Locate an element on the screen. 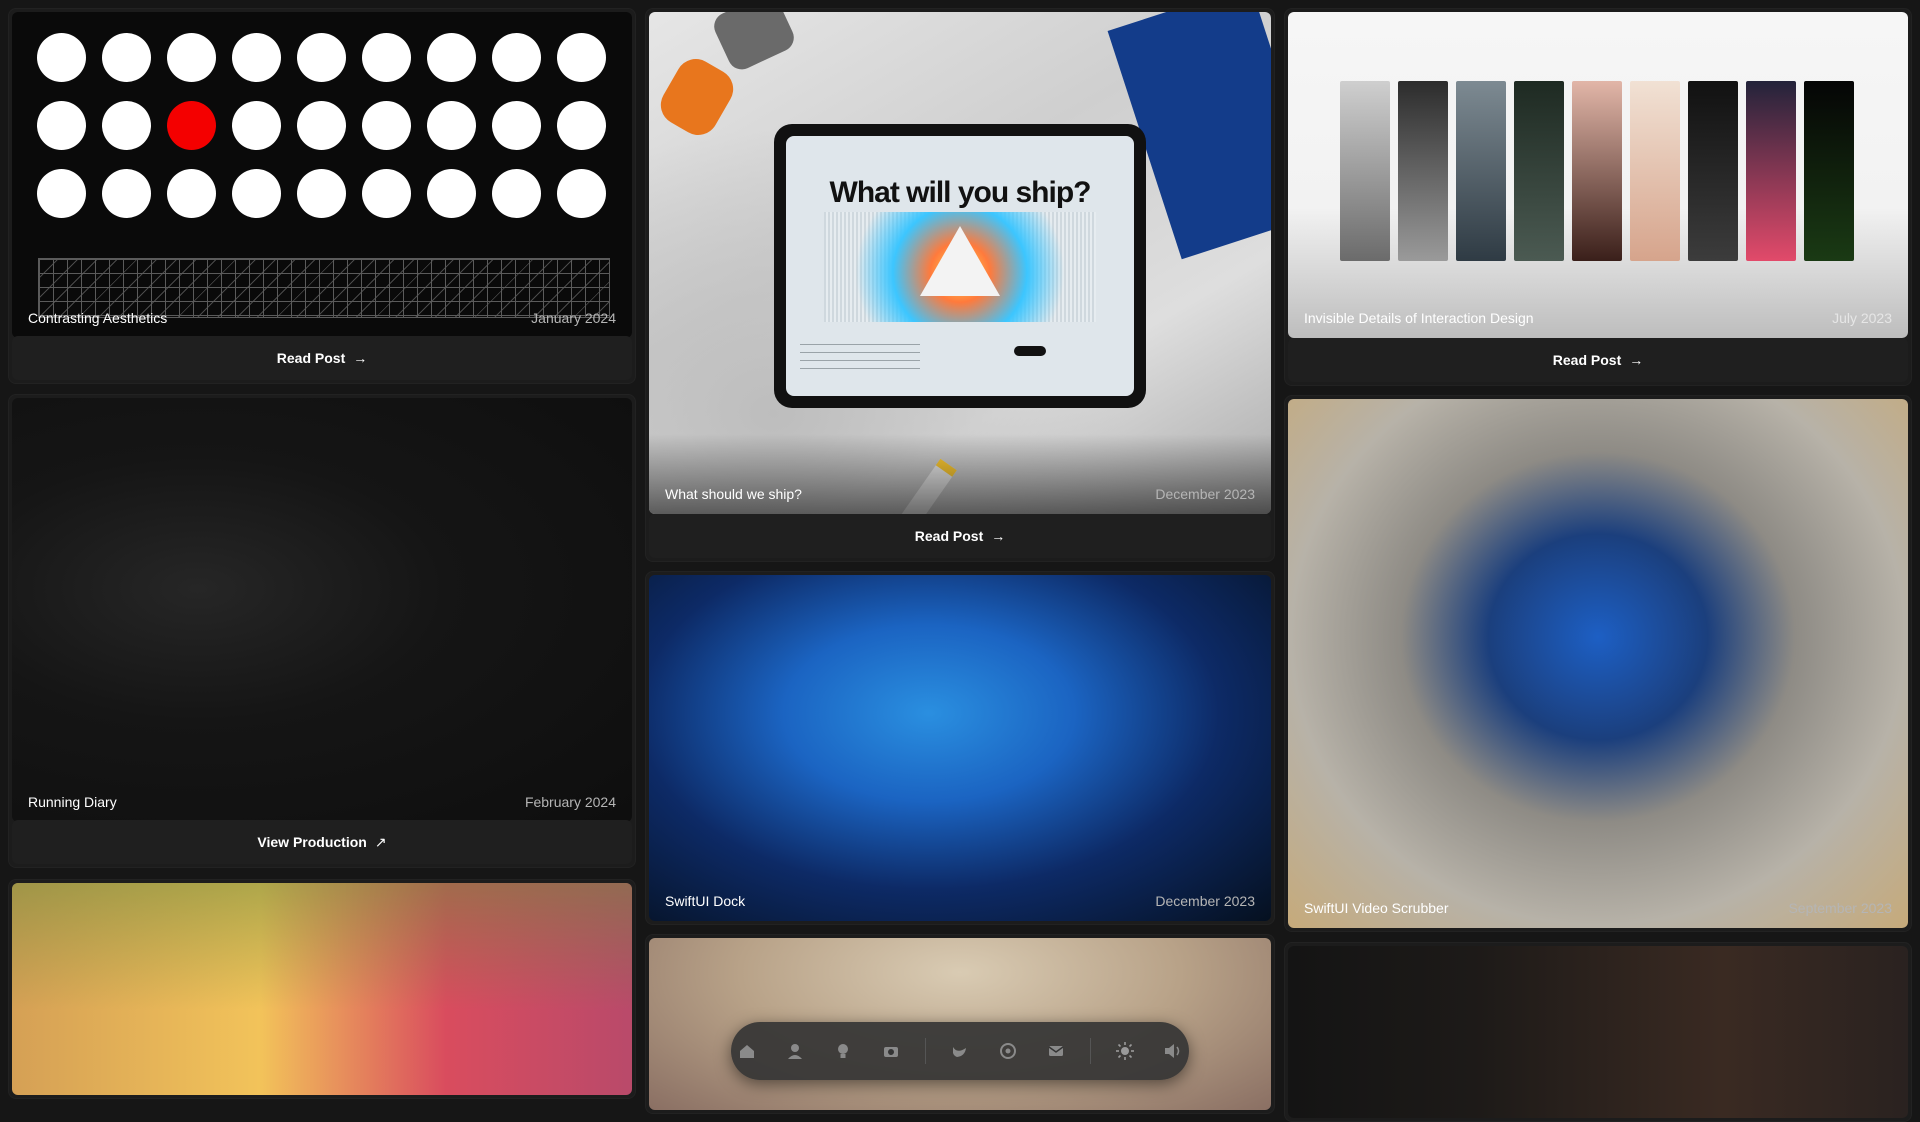 Image resolution: width=1920 pixels, height=1122 pixels. home-icon is located at coordinates (747, 1051).